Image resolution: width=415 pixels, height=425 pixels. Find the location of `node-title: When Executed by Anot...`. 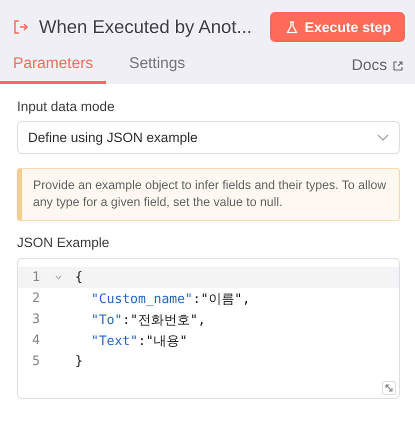

node-title: When Executed by Anot... is located at coordinates (146, 27).